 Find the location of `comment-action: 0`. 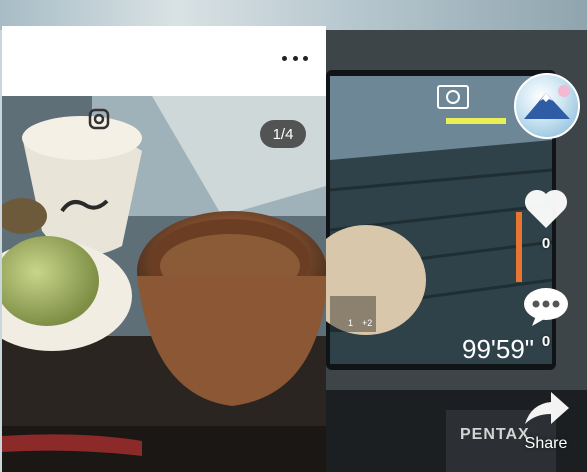

comment-action: 0 is located at coordinates (546, 318).